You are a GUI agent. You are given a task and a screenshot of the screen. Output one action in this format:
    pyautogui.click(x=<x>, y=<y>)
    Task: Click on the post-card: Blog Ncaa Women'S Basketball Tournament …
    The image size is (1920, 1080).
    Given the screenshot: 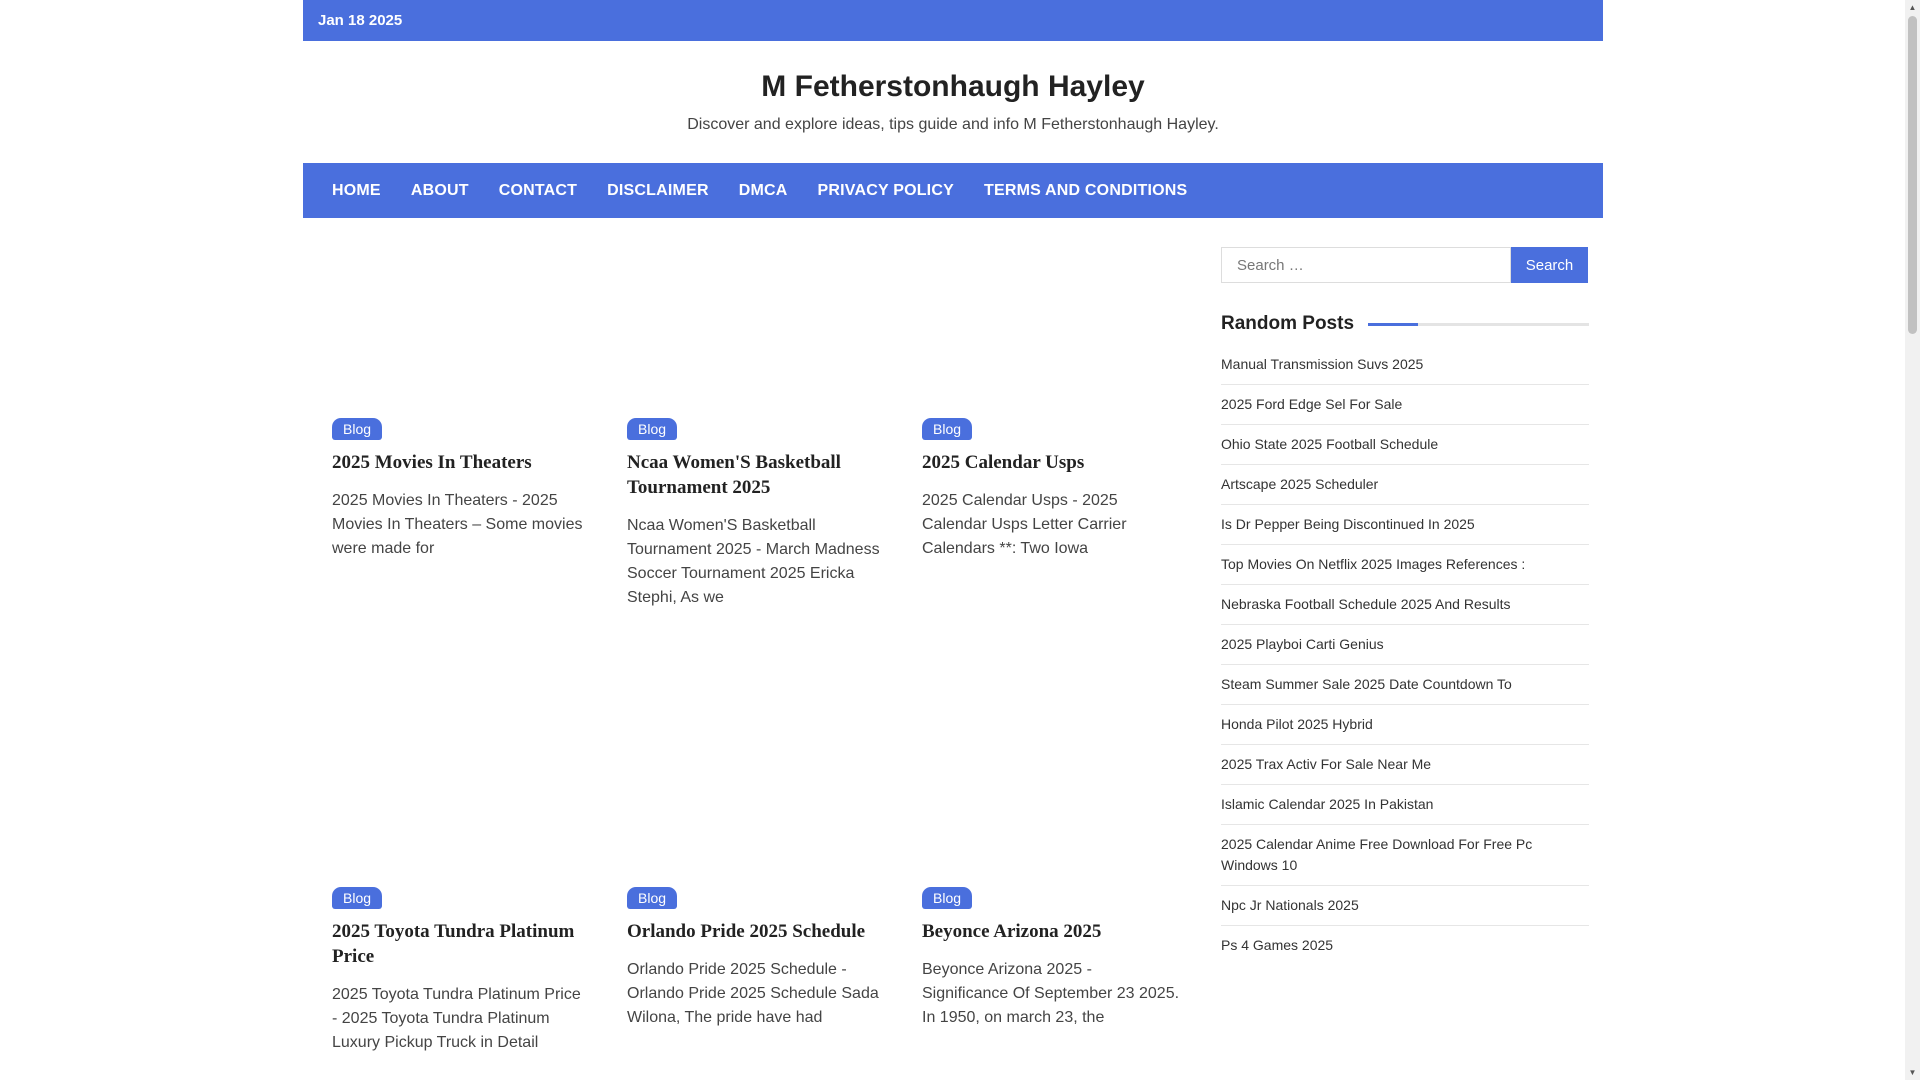 What is the action you would take?
    pyautogui.click(x=756, y=414)
    